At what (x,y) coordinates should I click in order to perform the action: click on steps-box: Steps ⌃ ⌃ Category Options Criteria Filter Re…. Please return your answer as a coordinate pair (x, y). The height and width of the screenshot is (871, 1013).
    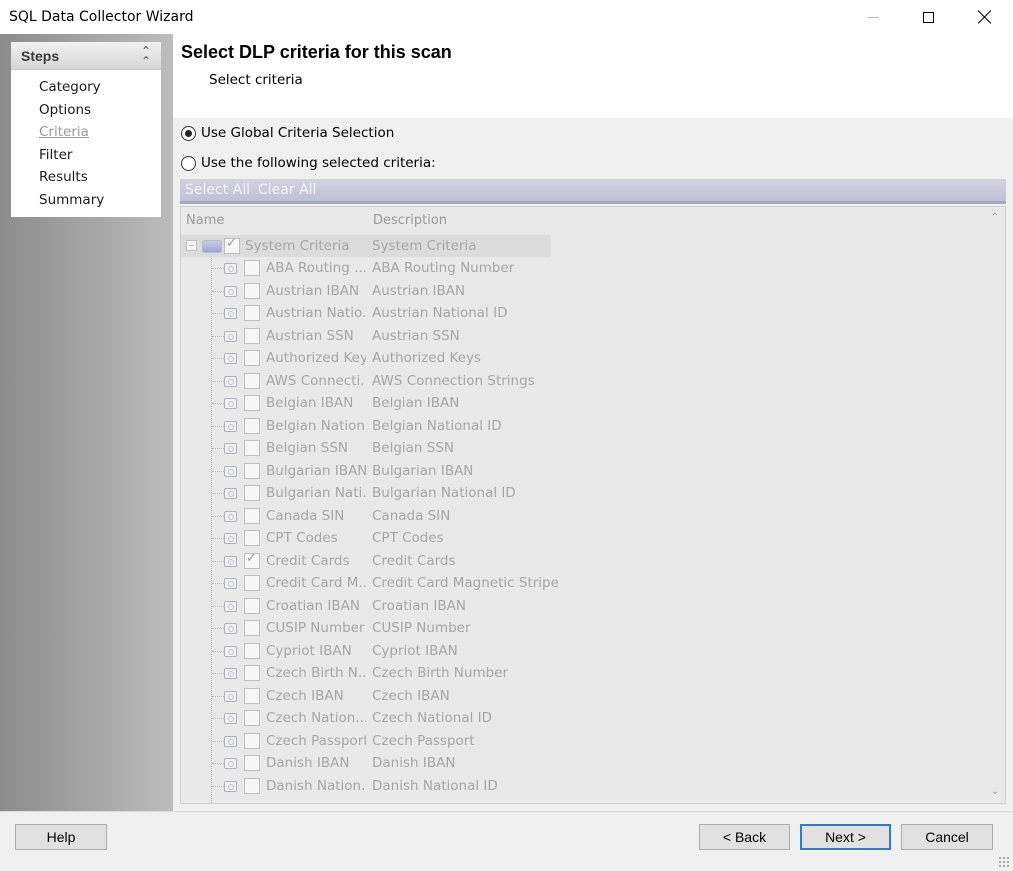
    Looking at the image, I should click on (86, 129).